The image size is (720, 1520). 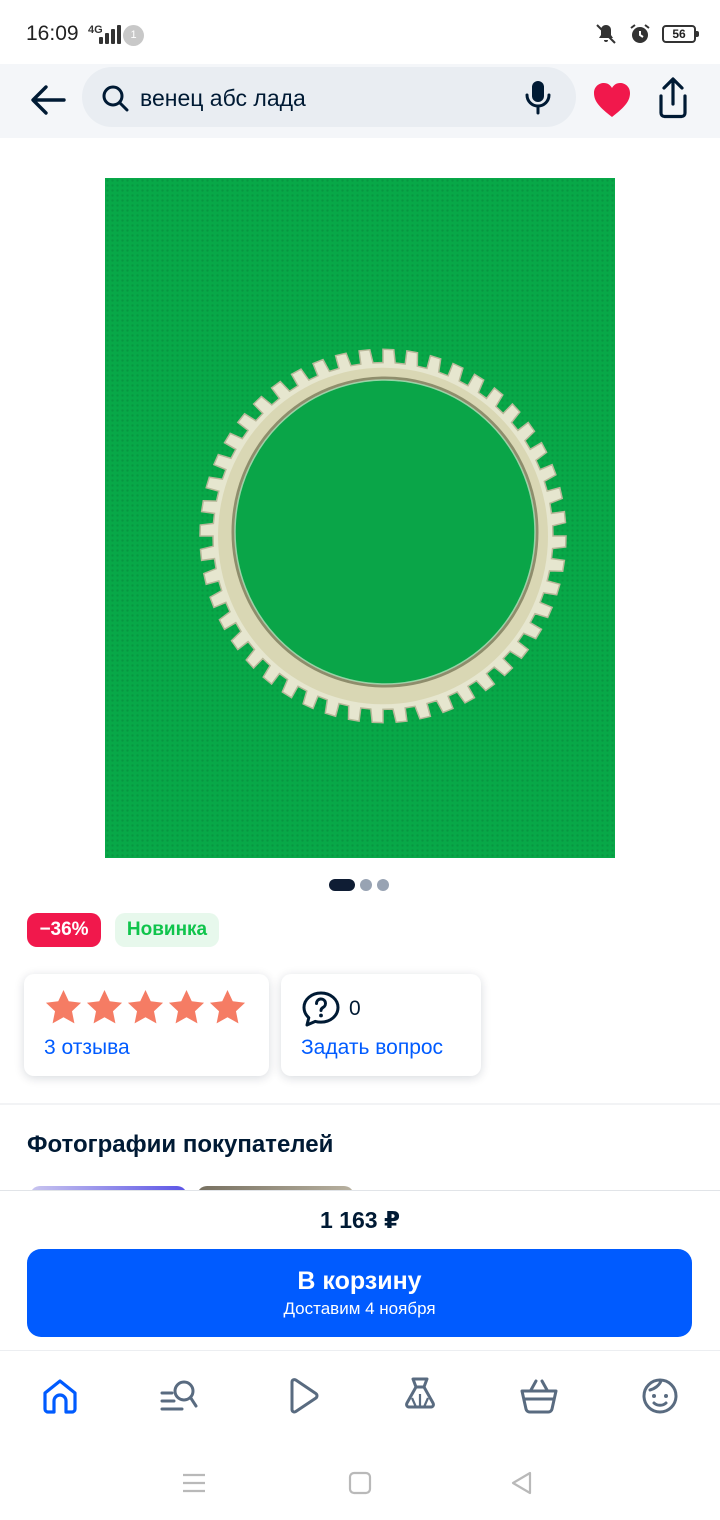 I want to click on battery-icon: 56, so click(x=680, y=34).